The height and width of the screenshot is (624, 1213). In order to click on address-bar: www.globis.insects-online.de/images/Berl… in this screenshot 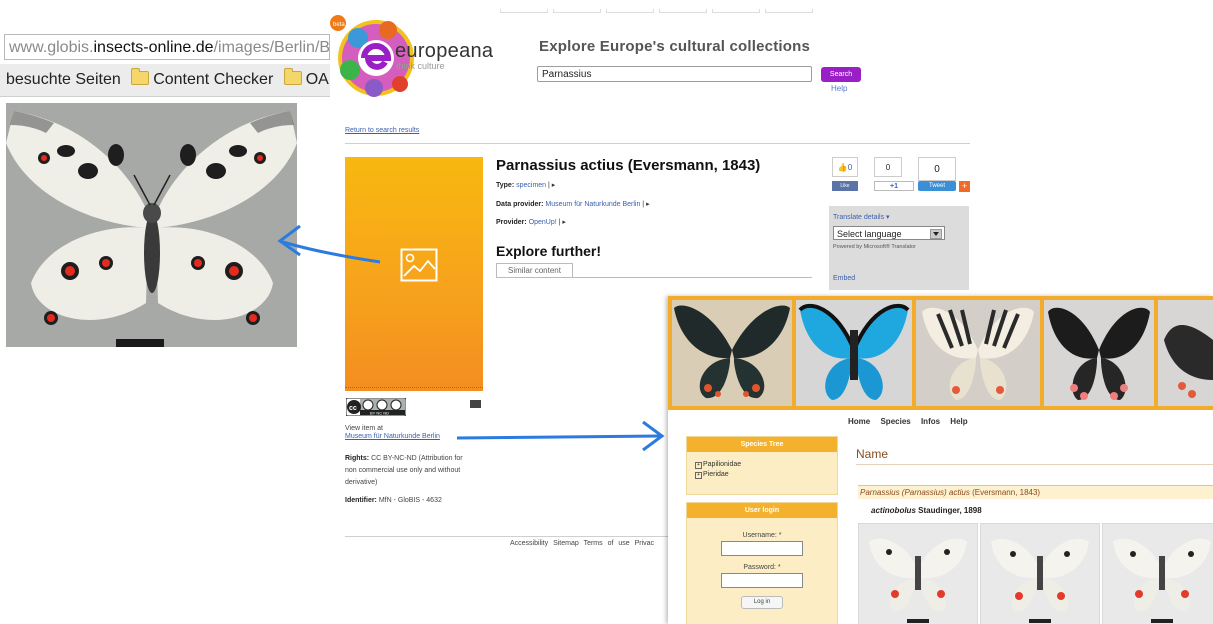, I will do `click(167, 47)`.